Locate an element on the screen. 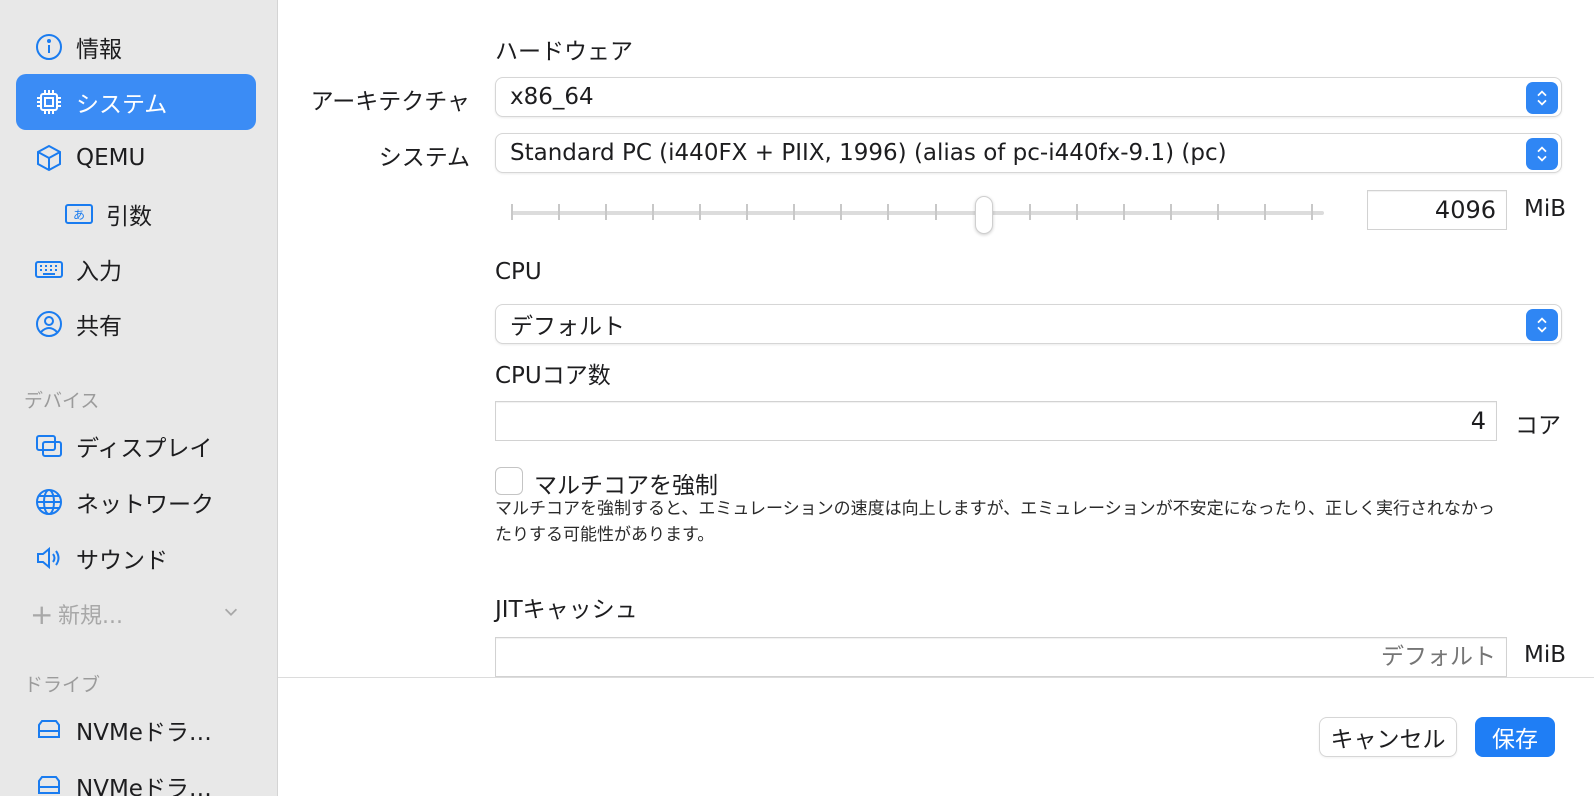  text-input-icon: あ is located at coordinates (79, 214).